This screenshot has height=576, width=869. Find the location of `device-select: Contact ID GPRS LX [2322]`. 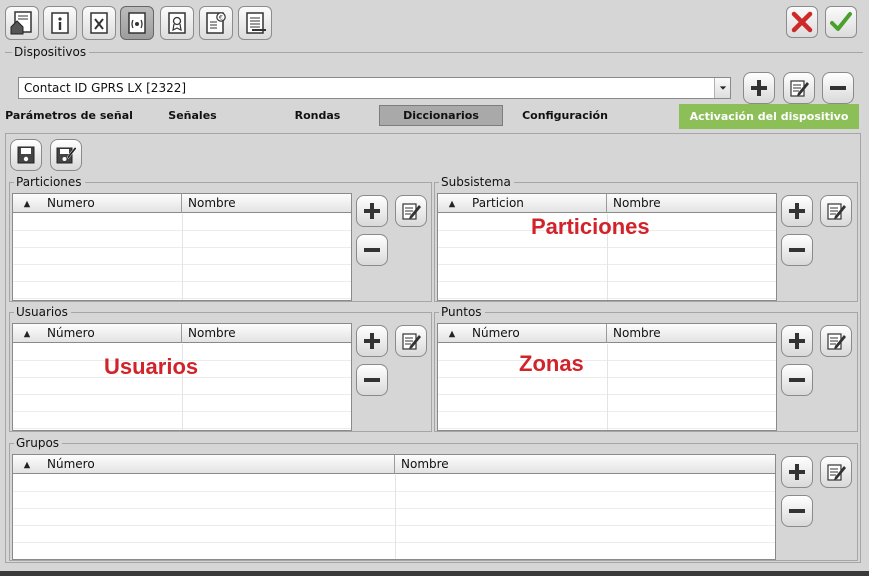

device-select: Contact ID GPRS LX [2322] is located at coordinates (374, 88).